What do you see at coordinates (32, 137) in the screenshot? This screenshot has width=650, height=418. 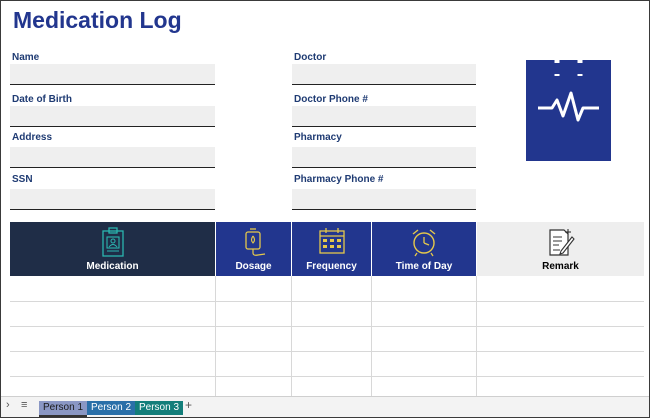 I see `address-label: Address` at bounding box center [32, 137].